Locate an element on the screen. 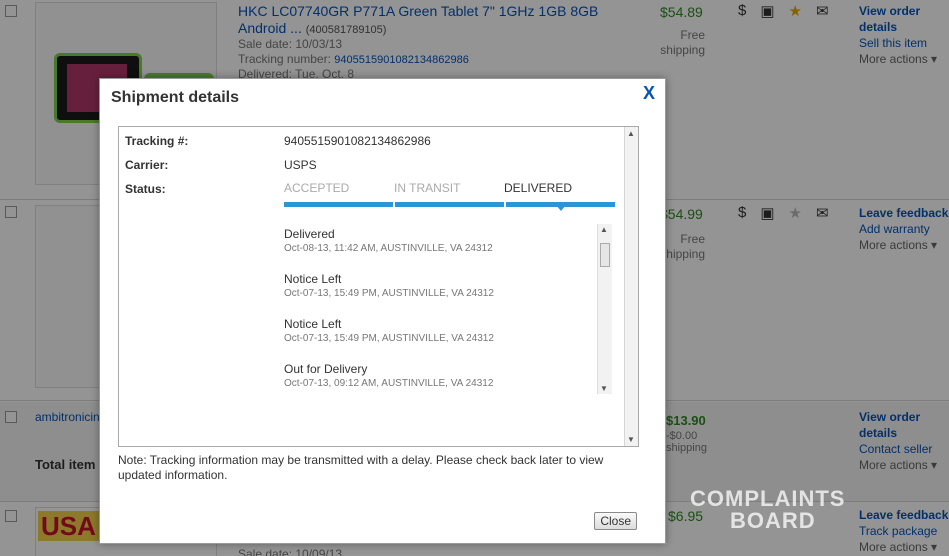  event-status: Delivered is located at coordinates (309, 234).